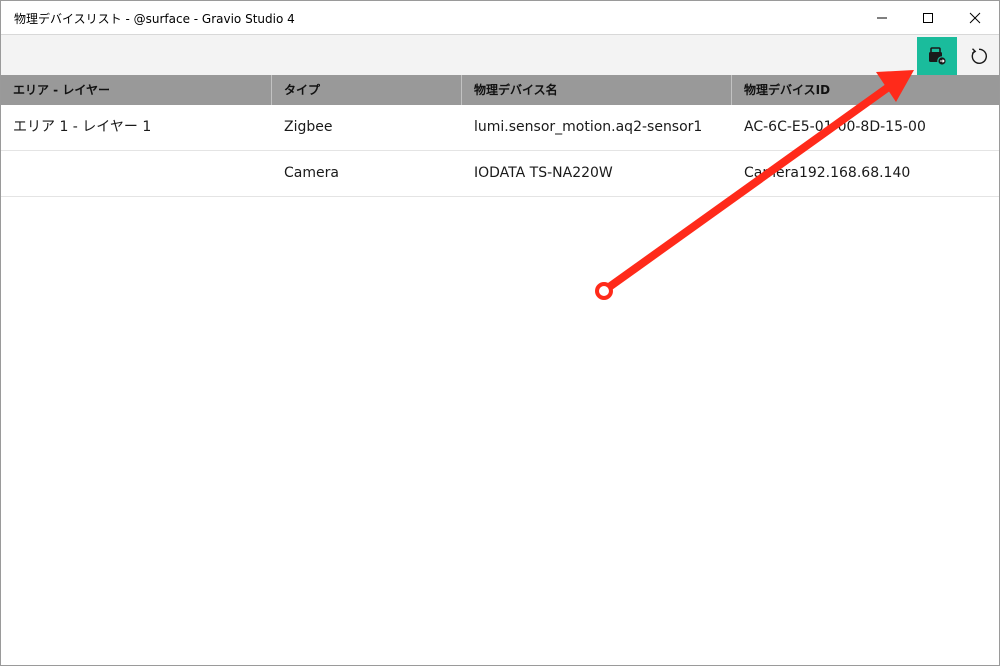 This screenshot has width=1000, height=666. Describe the element at coordinates (835, 127) in the screenshot. I see `cell-device-id: AC-6C-E5-01-00-8D-15-00` at that location.